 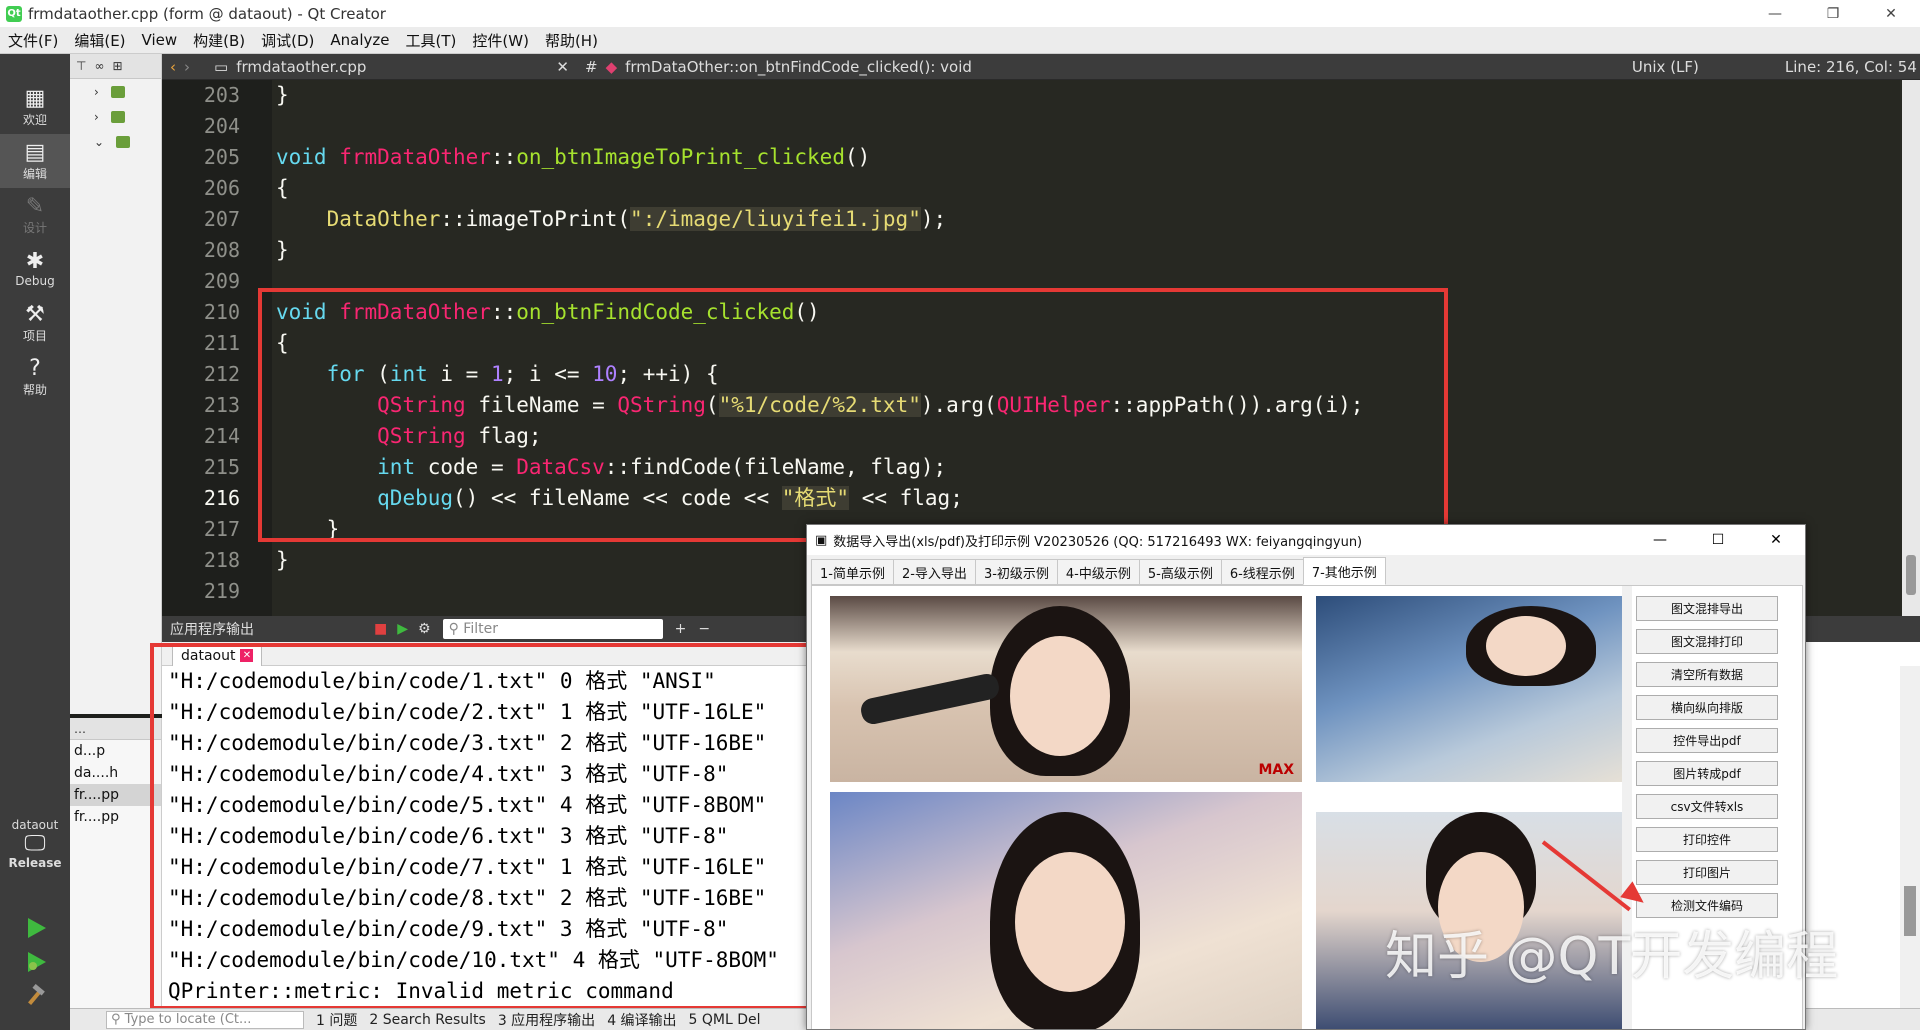 What do you see at coordinates (1262, 572) in the screenshot?
I see `tab-thread: 6-线程示例` at bounding box center [1262, 572].